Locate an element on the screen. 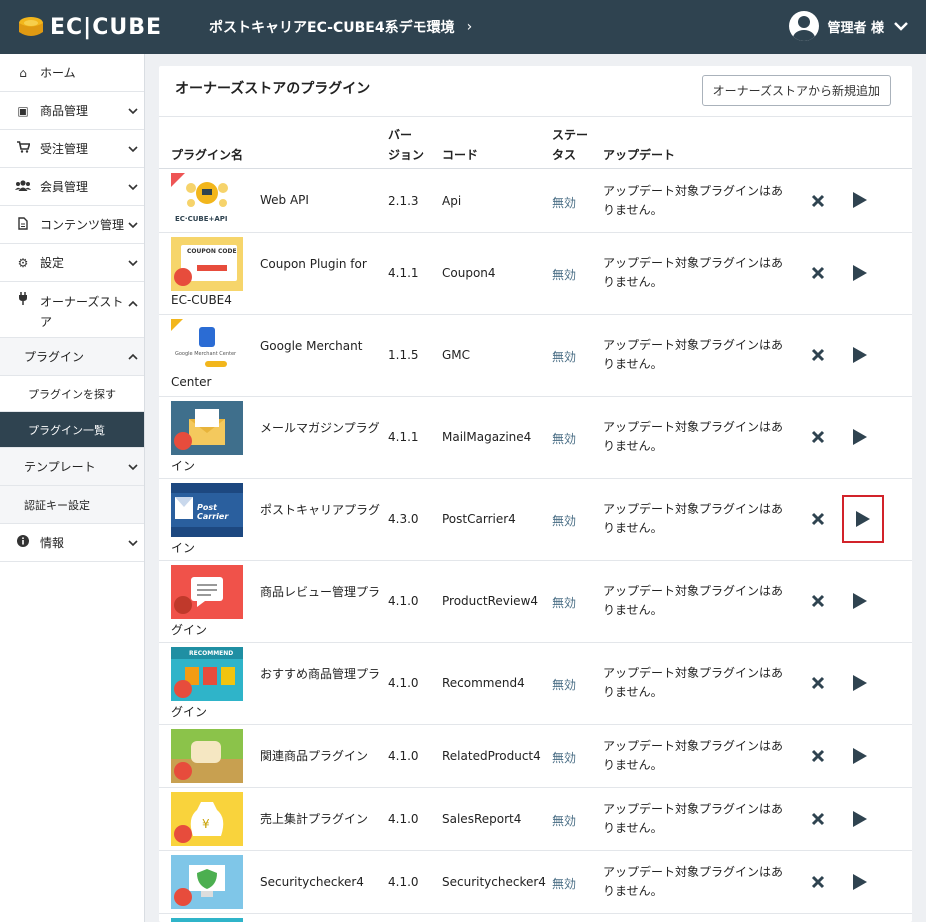 The height and width of the screenshot is (922, 926). securitychecker-thumb-image is located at coordinates (207, 882).